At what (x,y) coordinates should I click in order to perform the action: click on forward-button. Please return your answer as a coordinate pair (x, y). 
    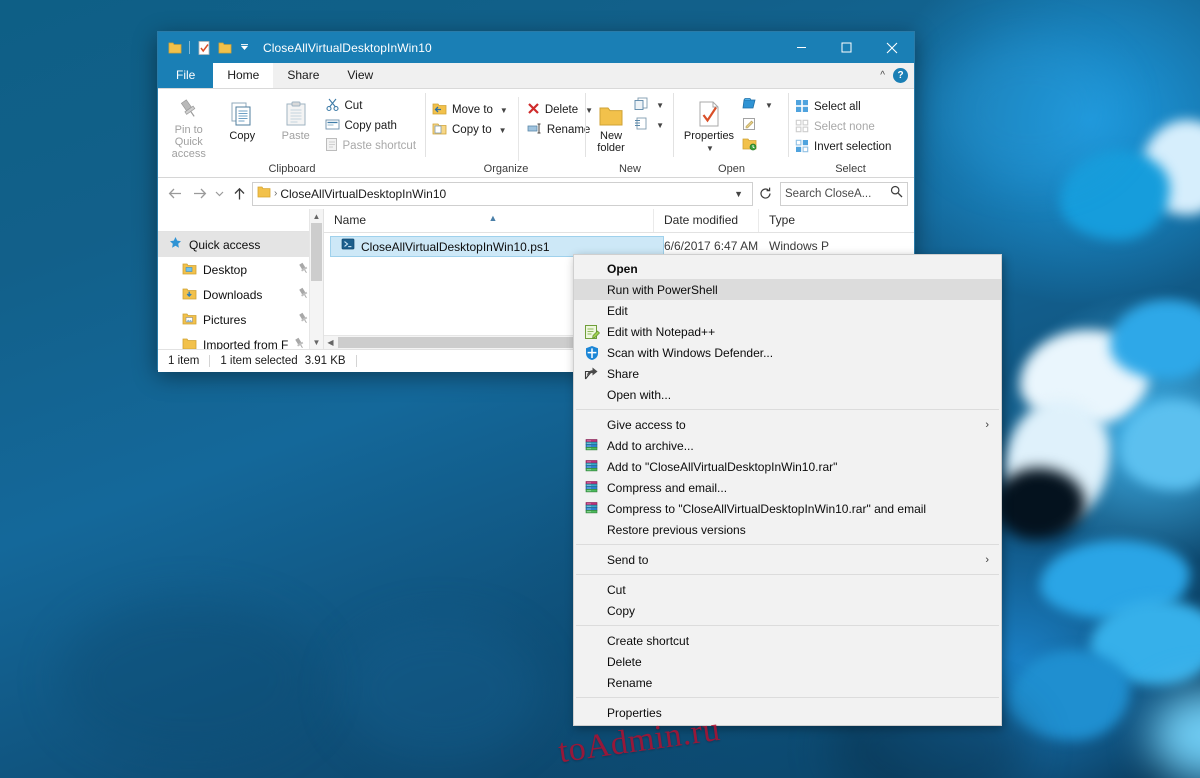
    Looking at the image, I should click on (199, 194).